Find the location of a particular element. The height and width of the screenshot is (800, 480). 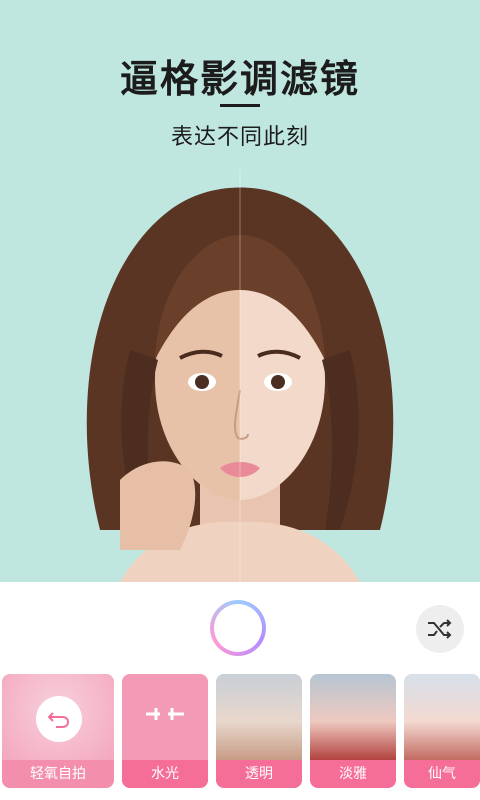

filter-elegant: 淡雅 is located at coordinates (353, 731).